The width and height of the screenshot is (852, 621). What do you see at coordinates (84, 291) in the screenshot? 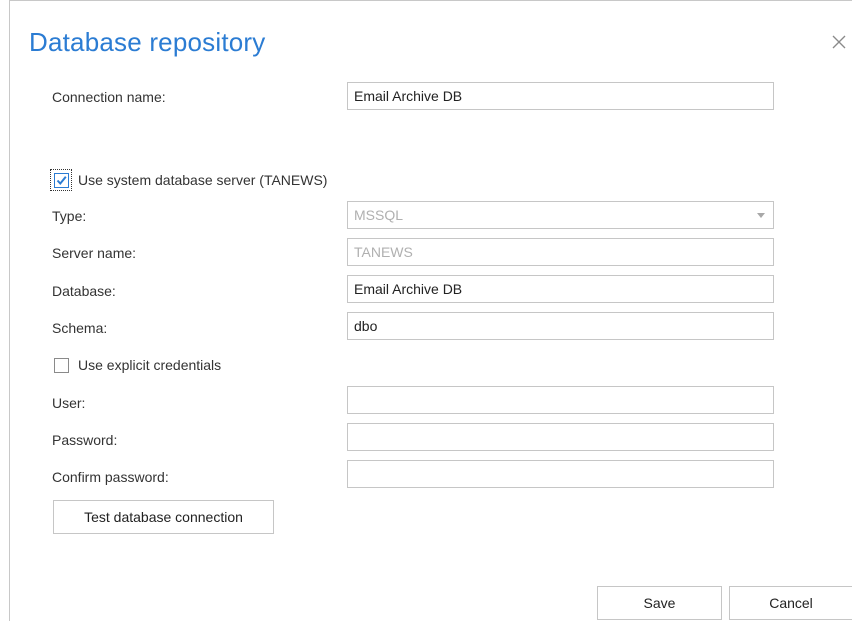
I see `database-label: Database:` at bounding box center [84, 291].